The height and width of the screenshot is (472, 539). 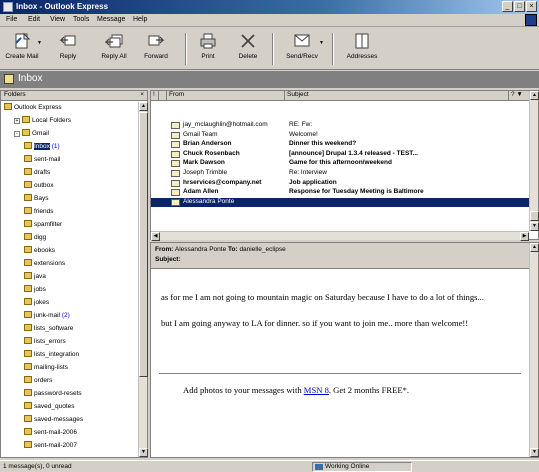 What do you see at coordinates (340, 202) in the screenshot?
I see `message-row: Alessandra Ponte` at bounding box center [340, 202].